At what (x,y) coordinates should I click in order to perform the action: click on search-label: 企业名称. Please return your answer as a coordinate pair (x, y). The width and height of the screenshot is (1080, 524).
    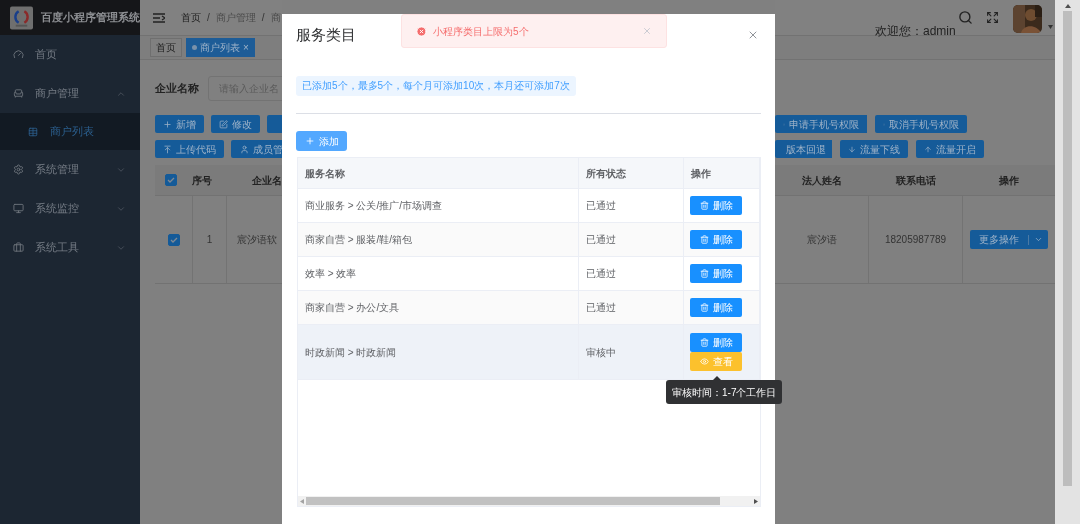
    Looking at the image, I should click on (177, 89).